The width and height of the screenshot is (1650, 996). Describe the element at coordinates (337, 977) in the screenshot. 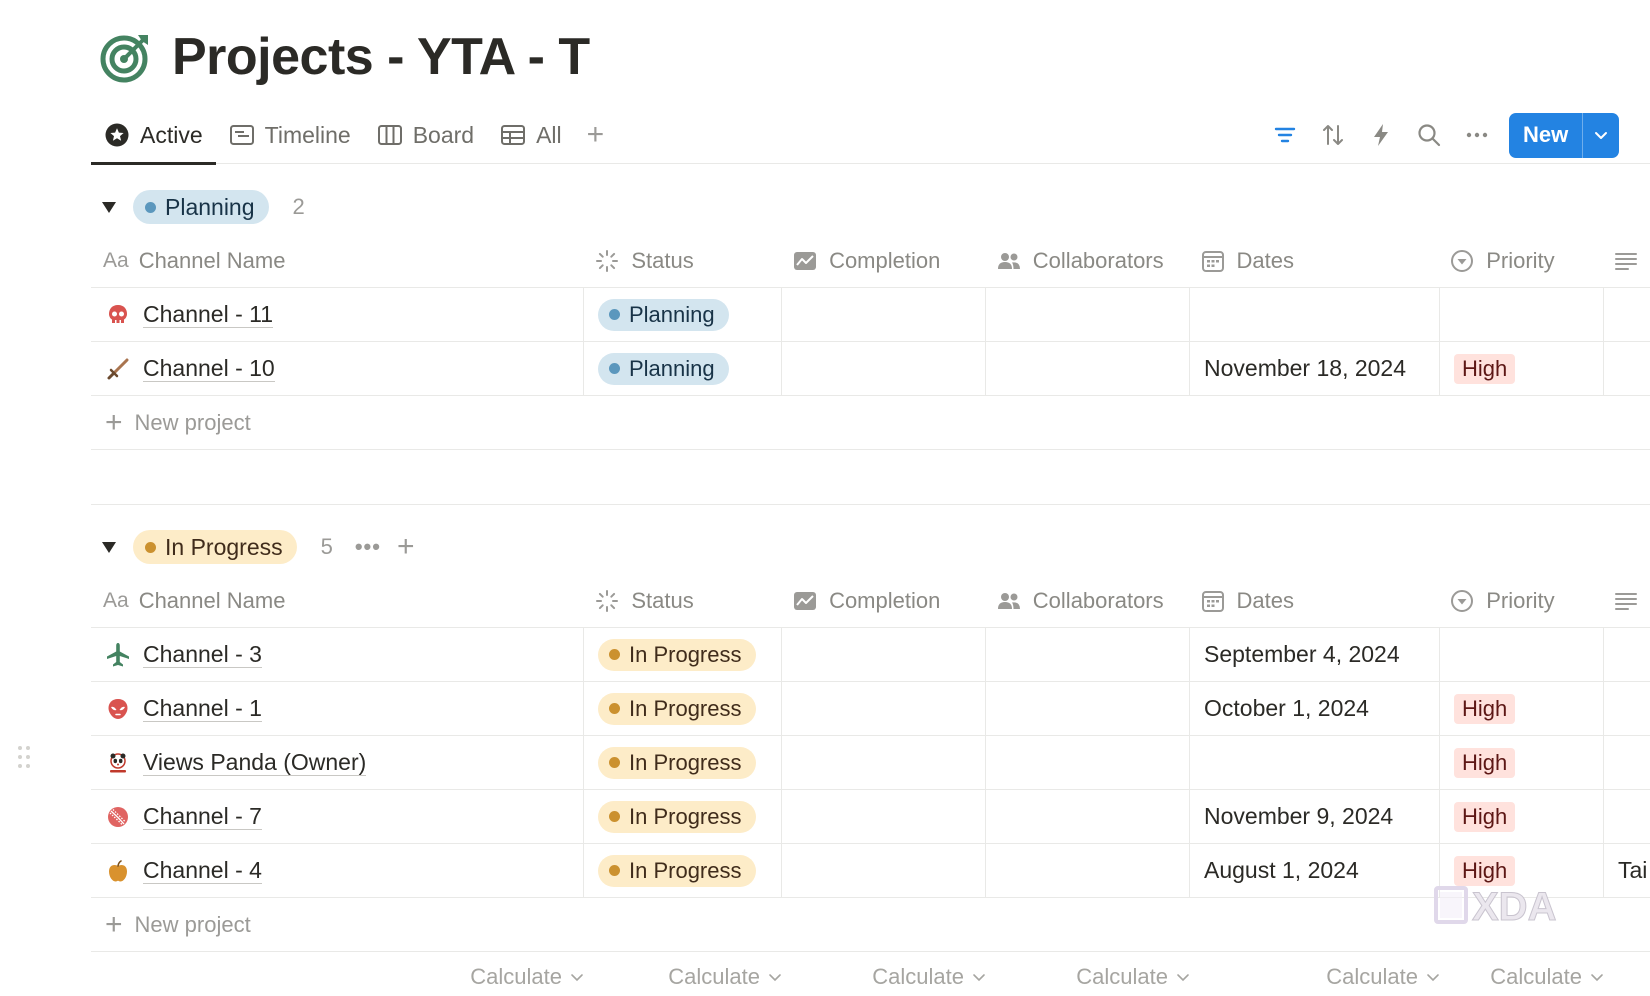

I see `calculate-name: Calculate` at that location.